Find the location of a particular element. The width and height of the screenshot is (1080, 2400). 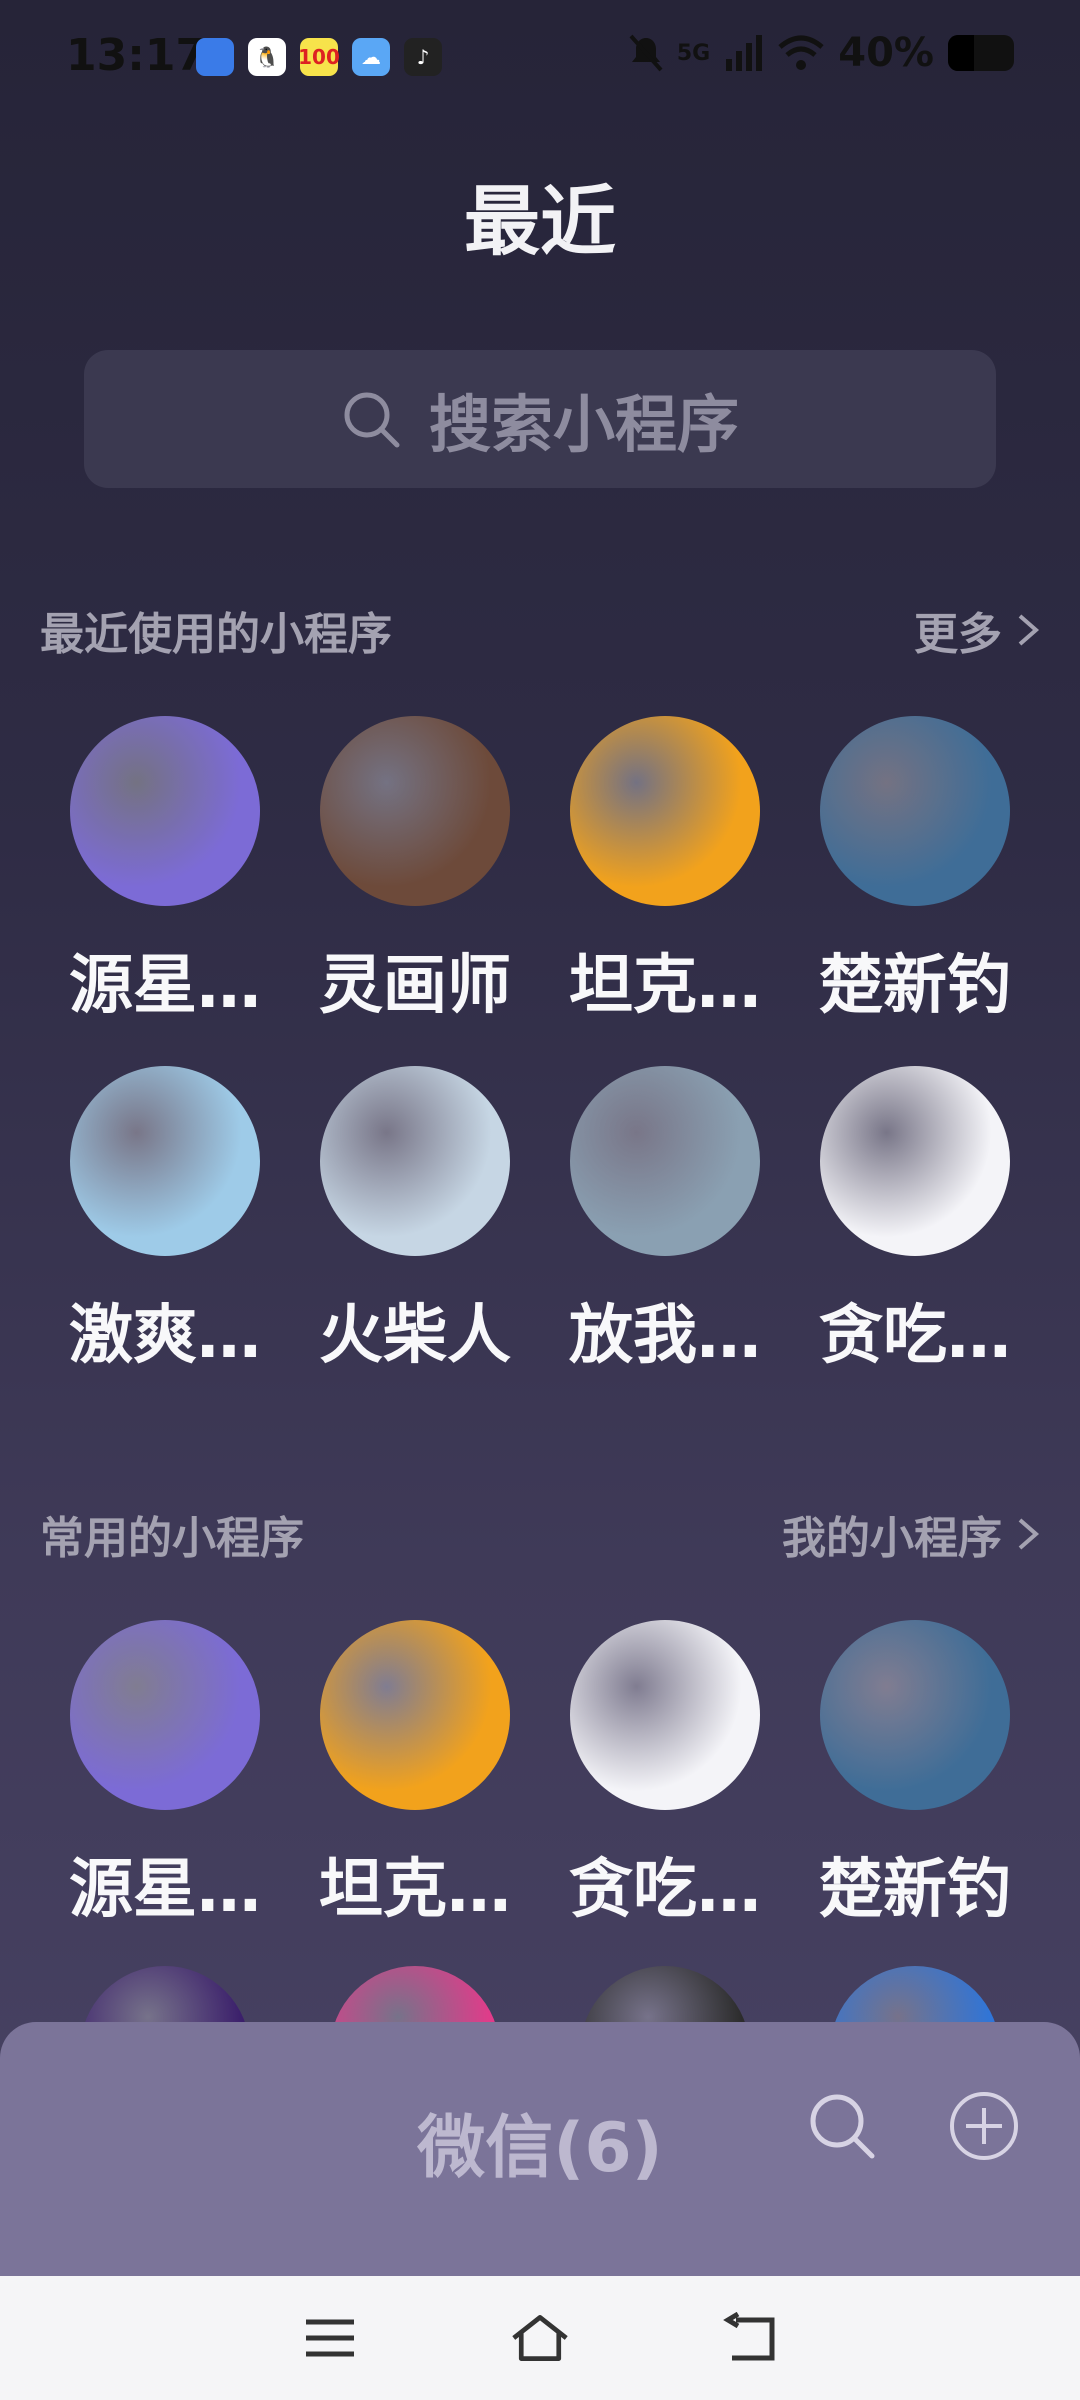

mini-program-item: 火柴人 is located at coordinates (415, 1225).